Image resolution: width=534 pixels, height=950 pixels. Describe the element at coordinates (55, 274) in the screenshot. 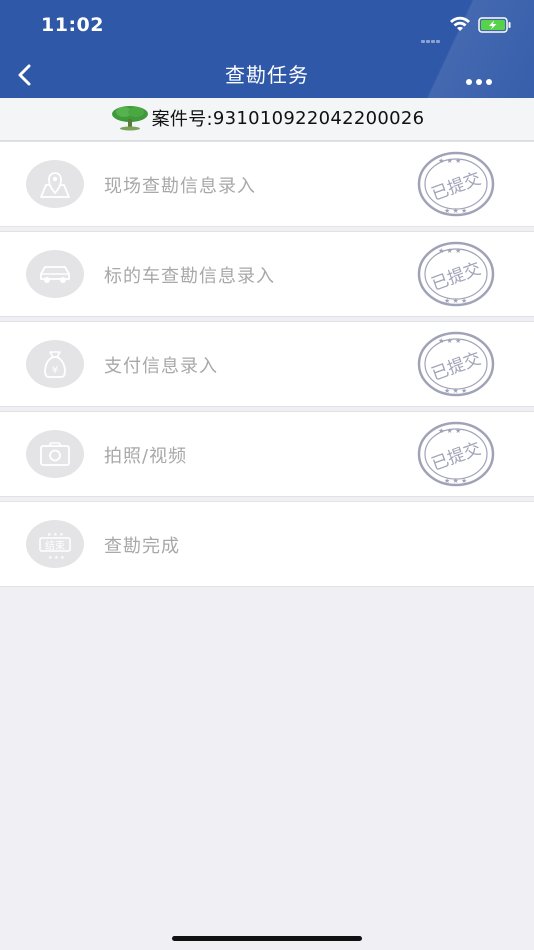

I see `car-icon` at that location.